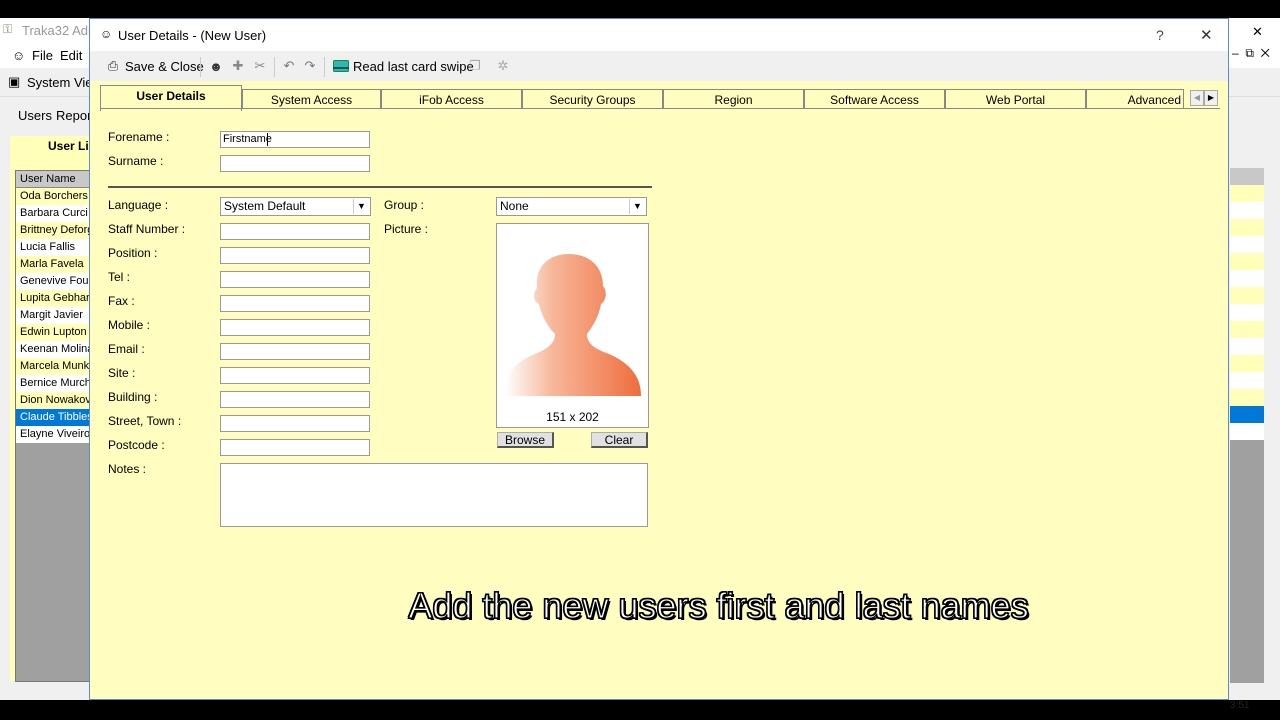 Image resolution: width=1280 pixels, height=720 pixels. I want to click on mobile-label: Mobile :, so click(129, 325).